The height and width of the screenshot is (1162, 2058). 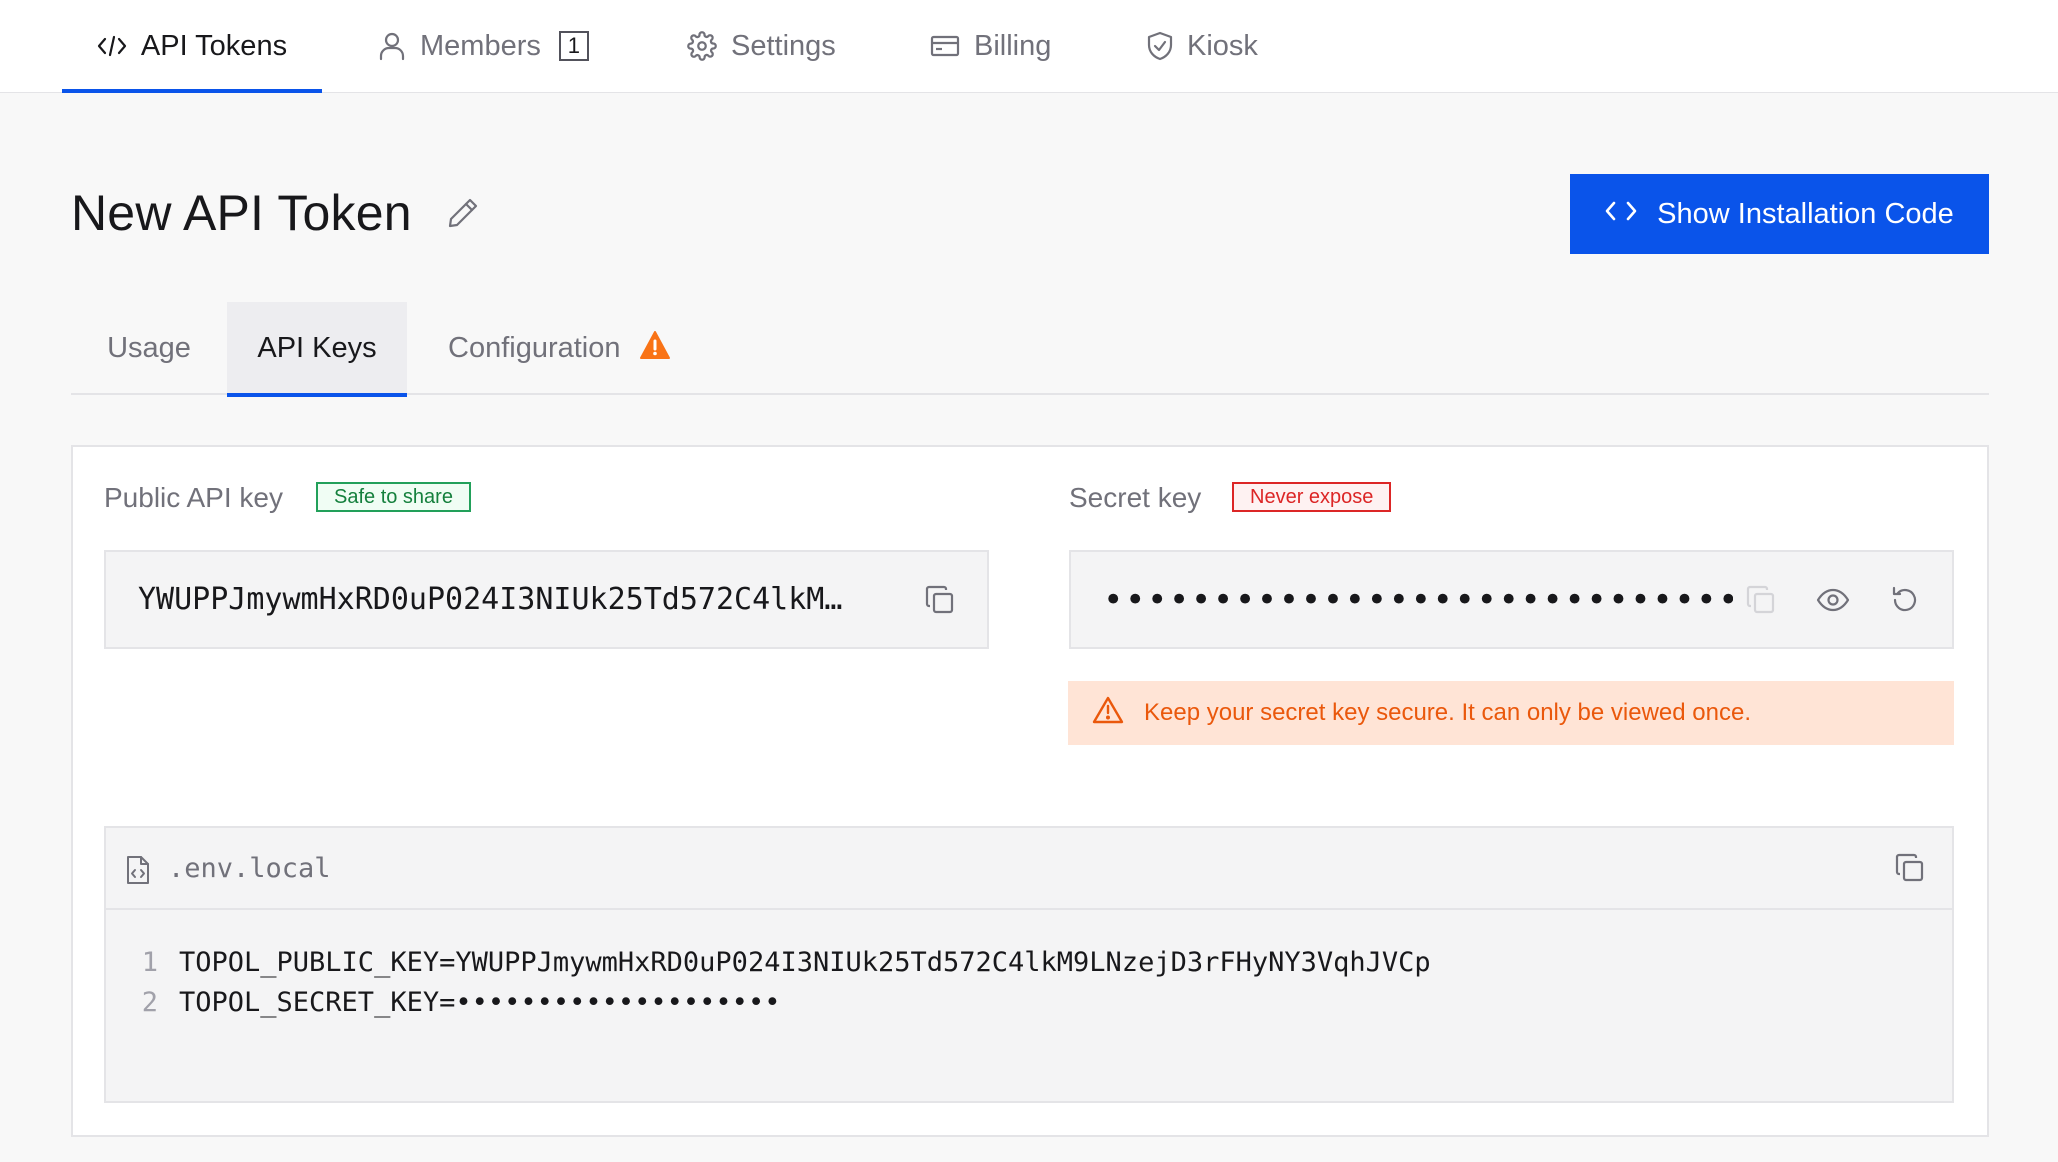 I want to click on credit-card-icon, so click(x=945, y=46).